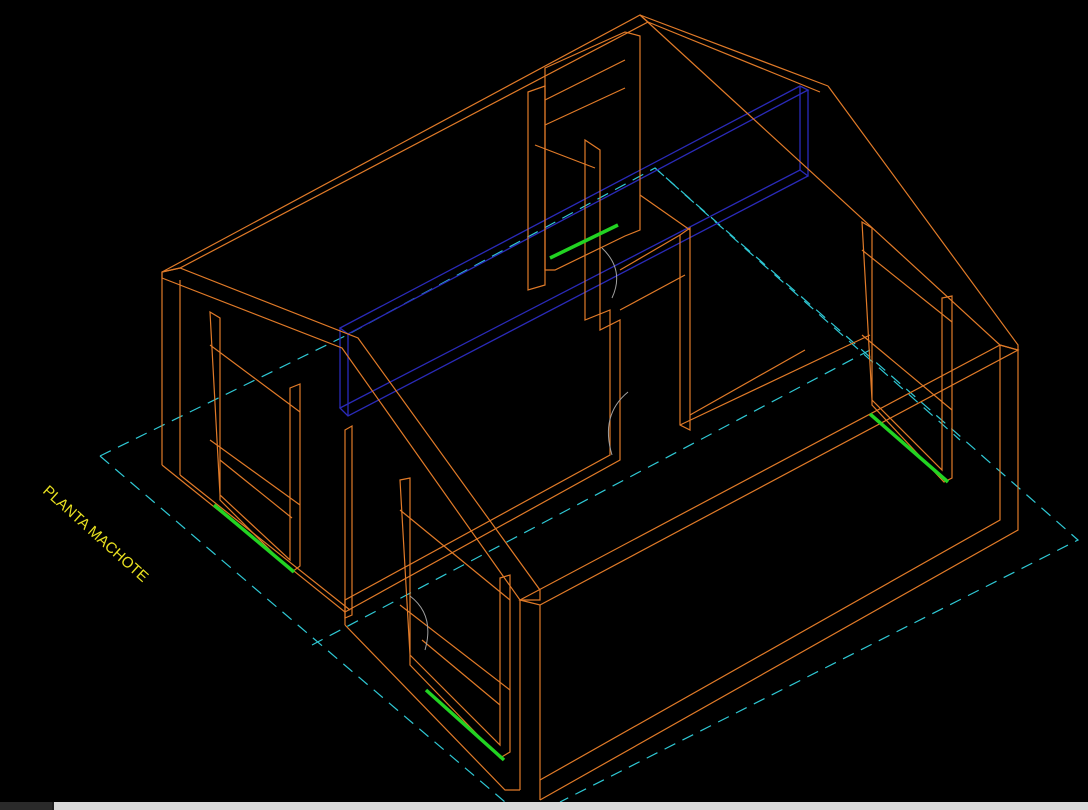 Image resolution: width=1088 pixels, height=810 pixels. I want to click on door-arc-center, so click(609, 273).